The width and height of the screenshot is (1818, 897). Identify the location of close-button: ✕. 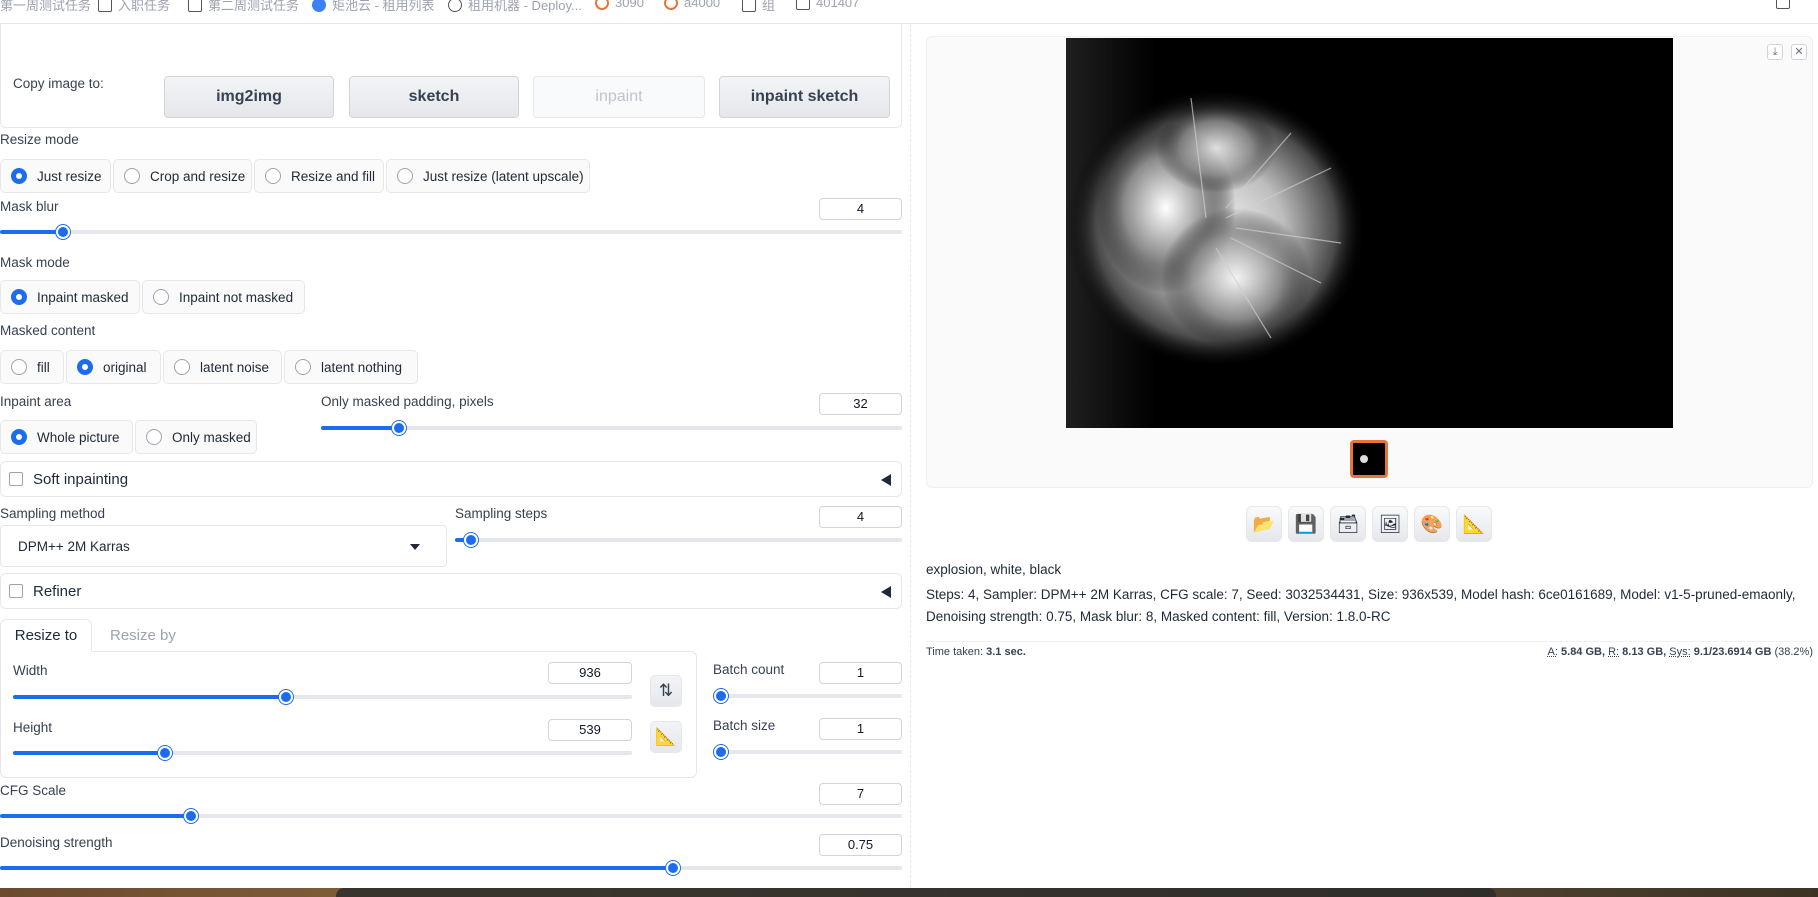
(1799, 52).